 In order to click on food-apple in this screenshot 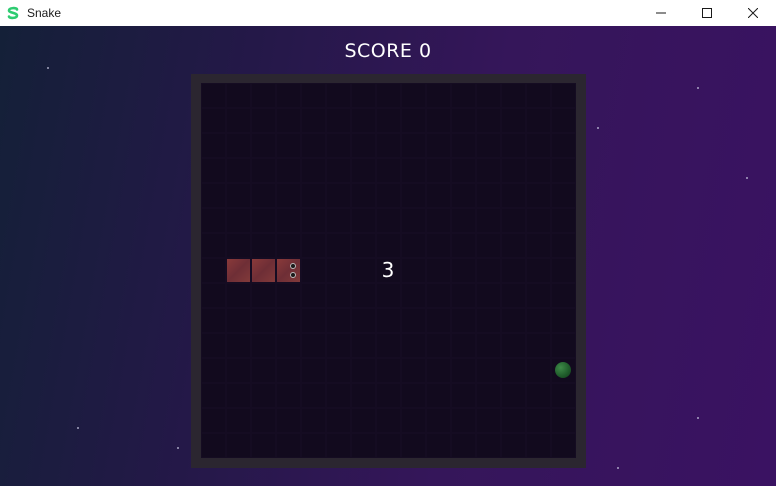, I will do `click(563, 370)`.